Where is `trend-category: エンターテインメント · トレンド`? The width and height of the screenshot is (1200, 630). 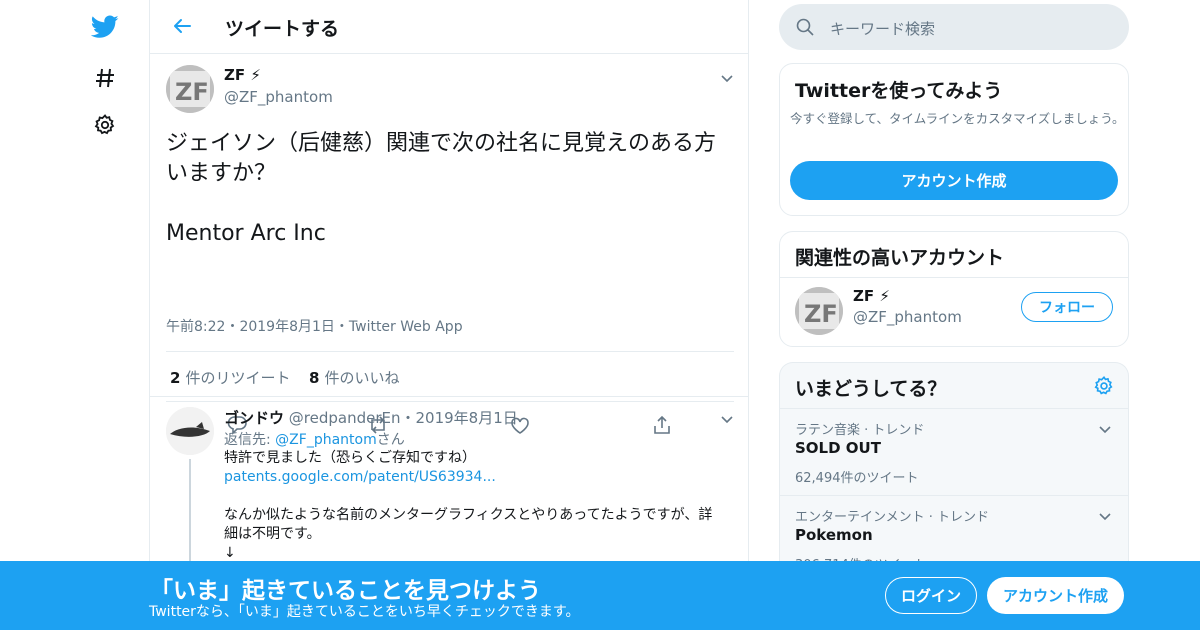
trend-category: エンターテインメント · トレンド is located at coordinates (892, 517).